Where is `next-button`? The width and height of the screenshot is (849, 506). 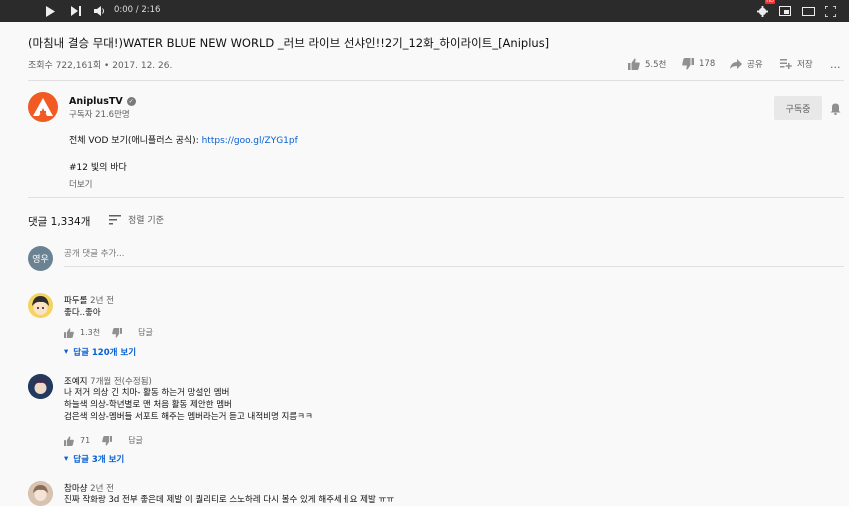
next-button is located at coordinates (76, 11).